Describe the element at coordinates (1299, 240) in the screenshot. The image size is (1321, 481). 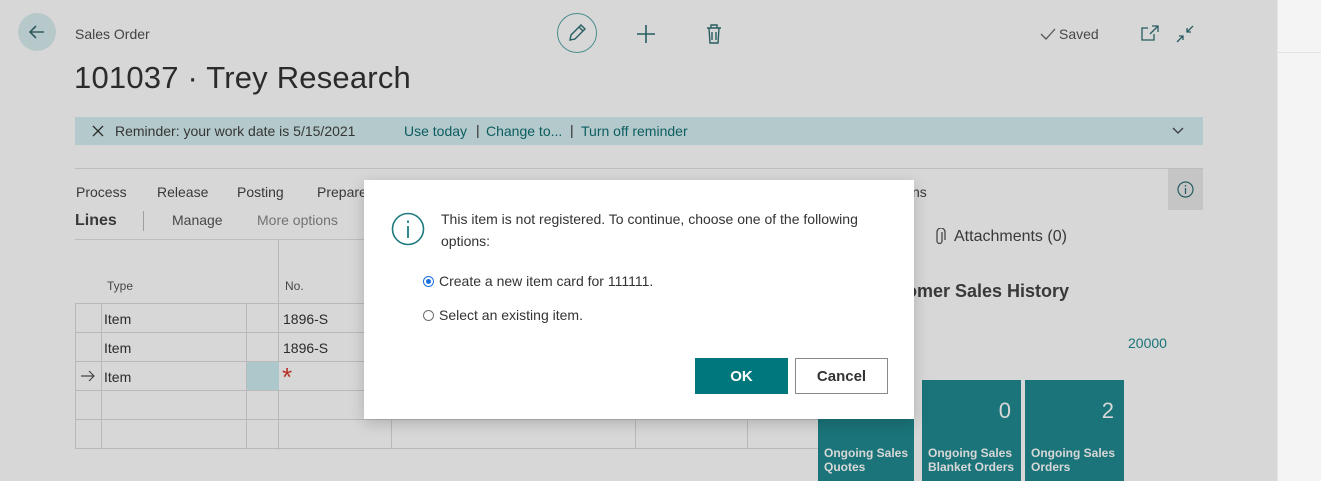
I see `right-gutter` at that location.